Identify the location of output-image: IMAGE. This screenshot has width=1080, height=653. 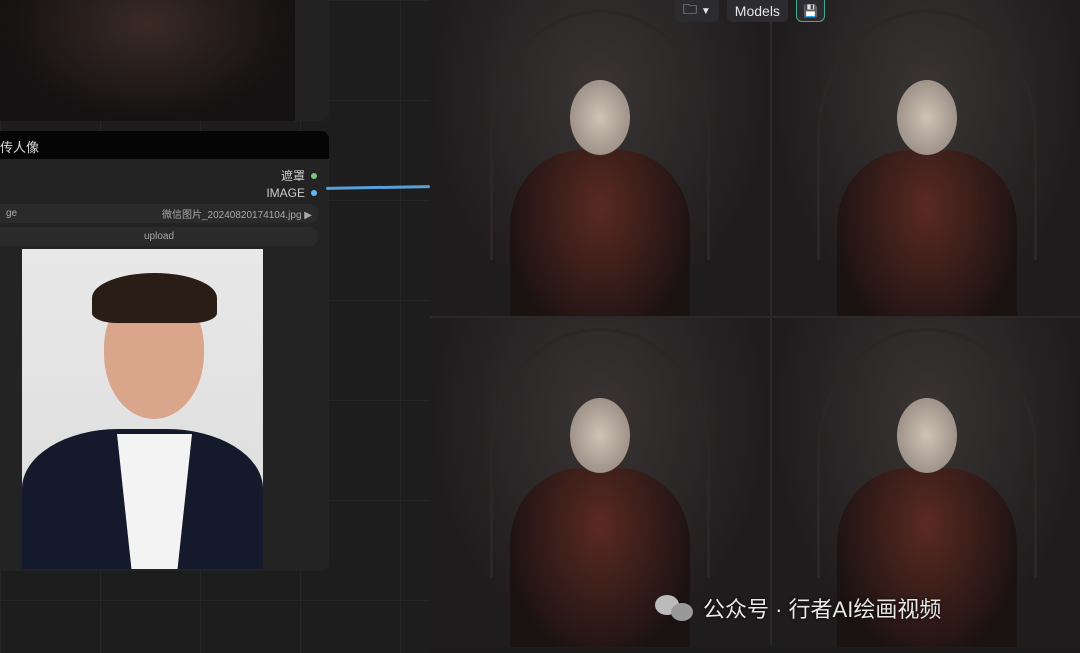
(291, 193).